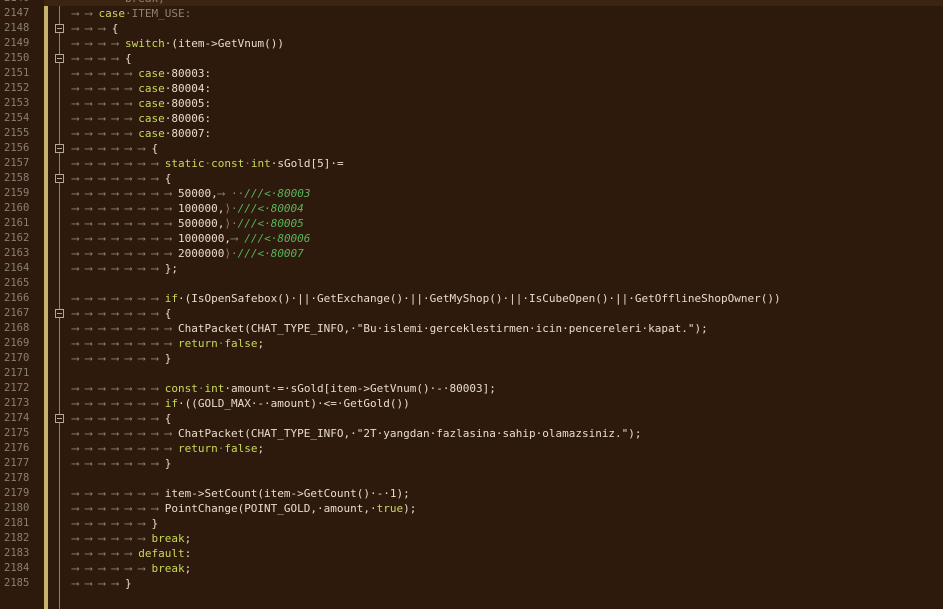  I want to click on code-line: 2171, so click(471, 373).